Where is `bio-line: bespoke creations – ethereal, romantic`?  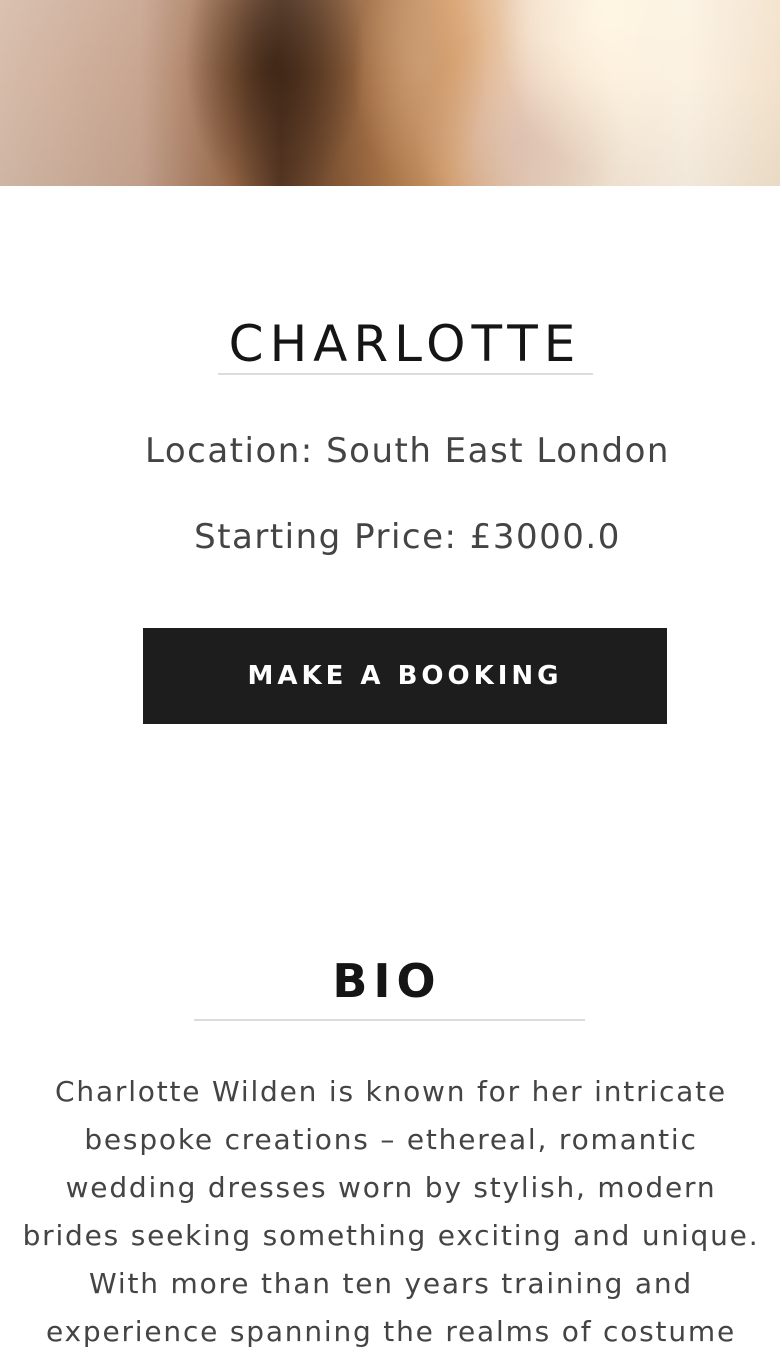 bio-line: bespoke creations – ethereal, romantic is located at coordinates (391, 1139).